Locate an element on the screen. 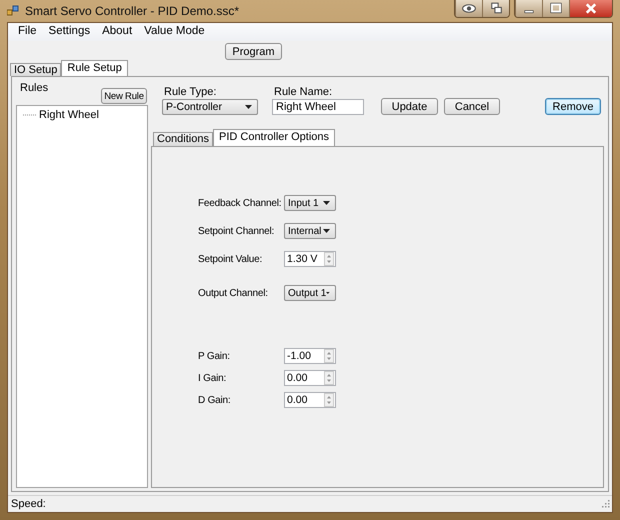 The height and width of the screenshot is (520, 620). menu-item: File is located at coordinates (27, 32).